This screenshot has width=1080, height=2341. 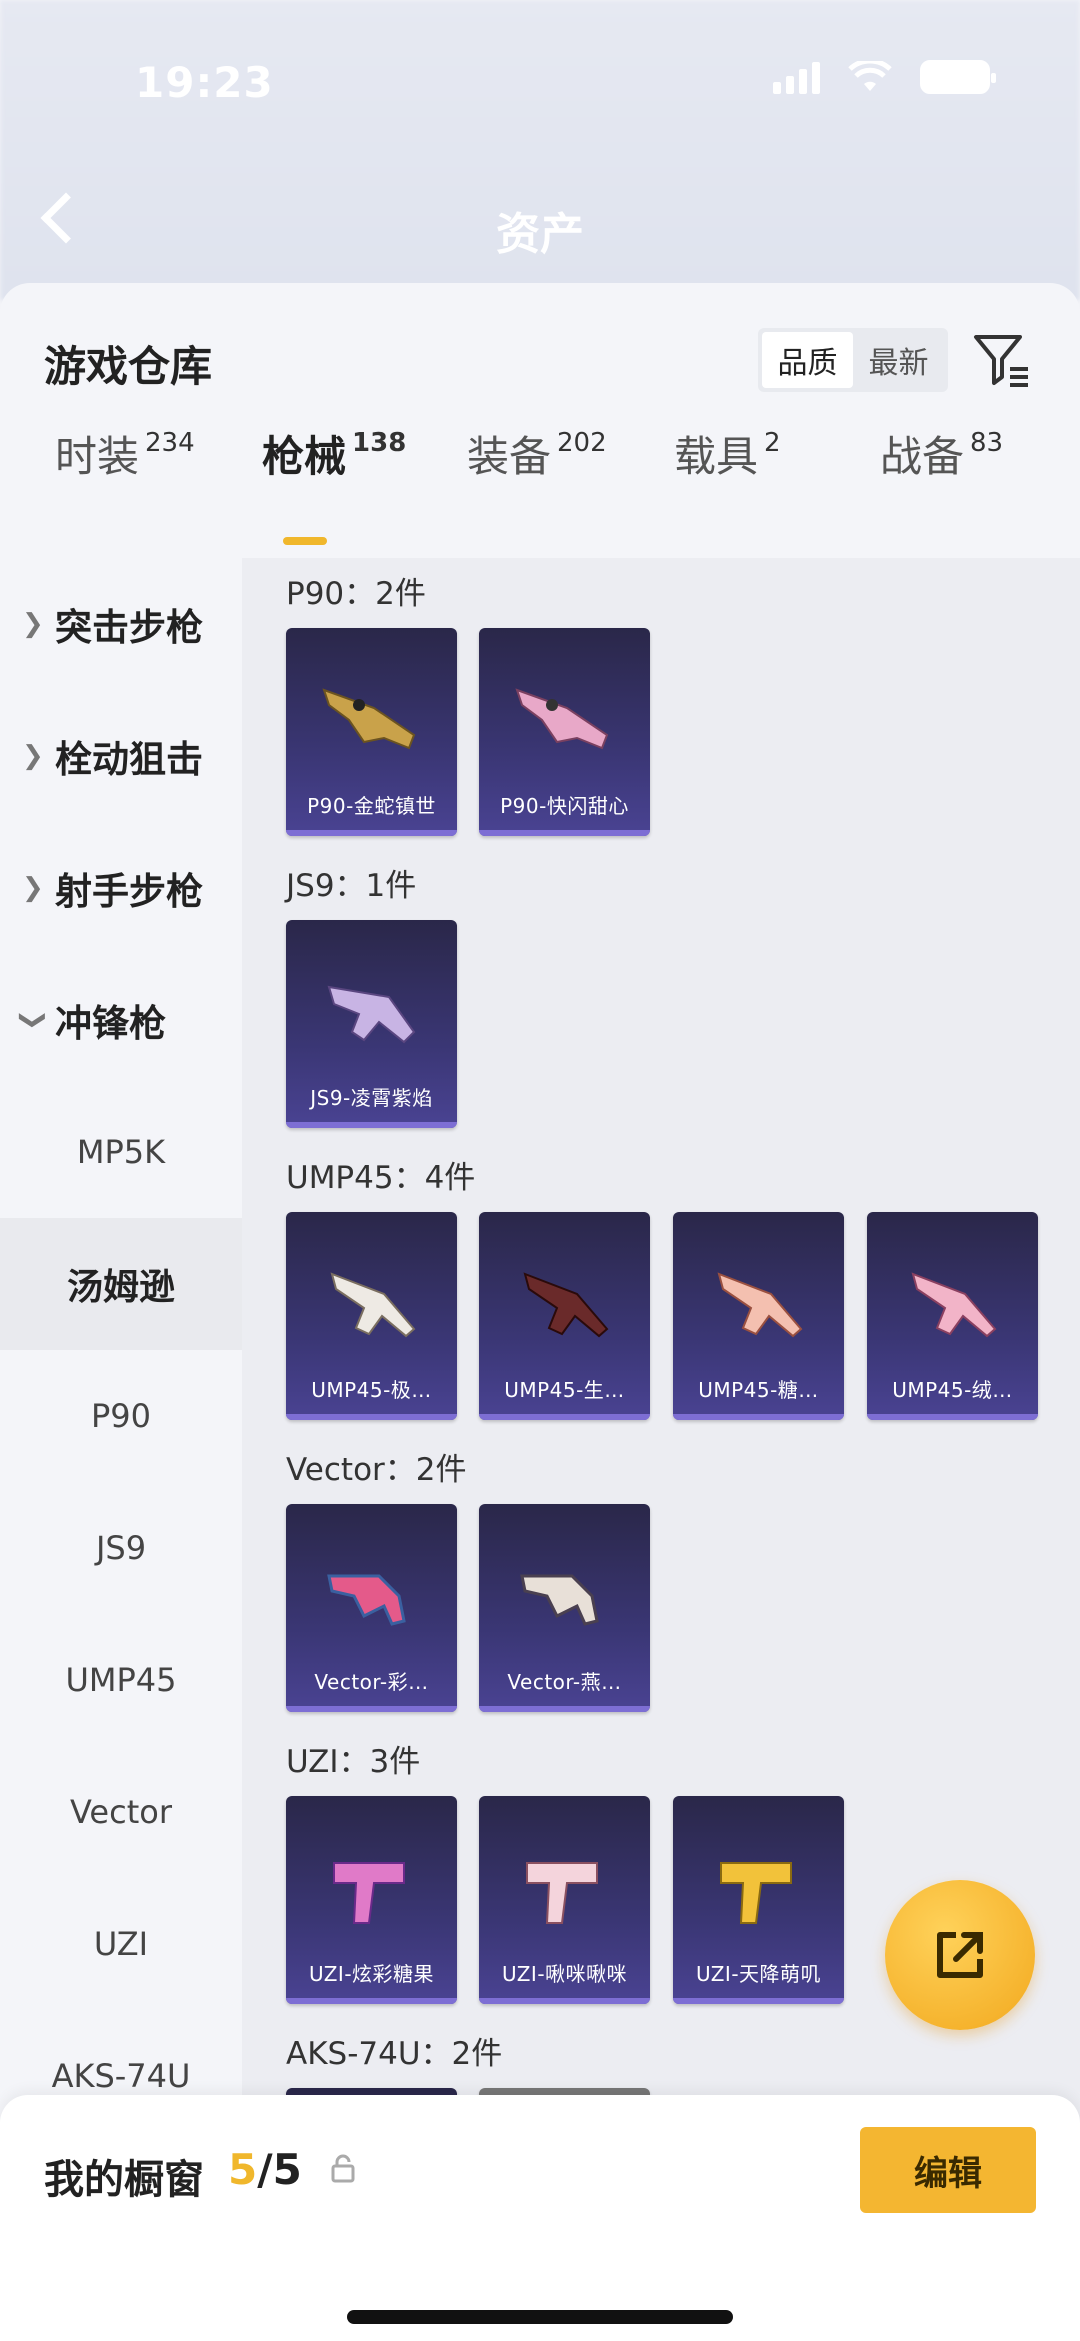 I want to click on battery-icon, so click(x=958, y=77).